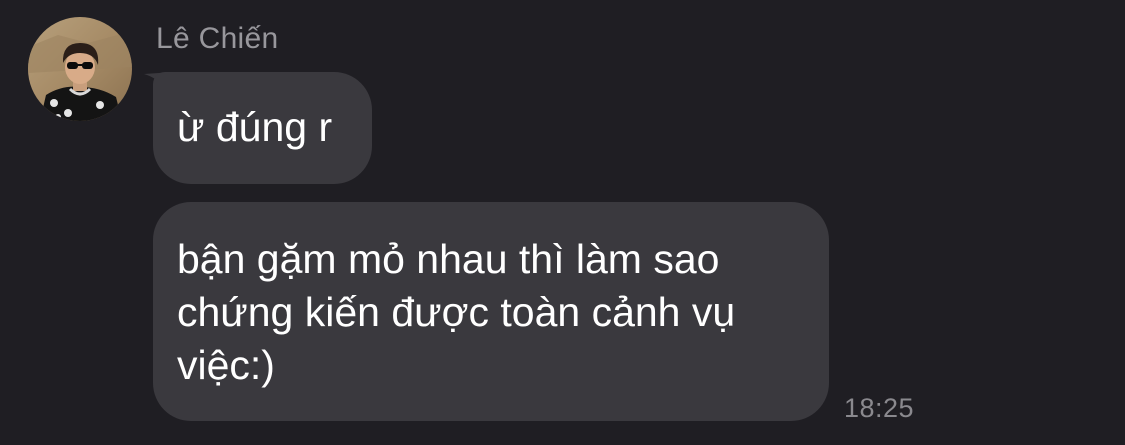 The width and height of the screenshot is (1125, 445). I want to click on sender-name: Lê Chiến, so click(217, 38).